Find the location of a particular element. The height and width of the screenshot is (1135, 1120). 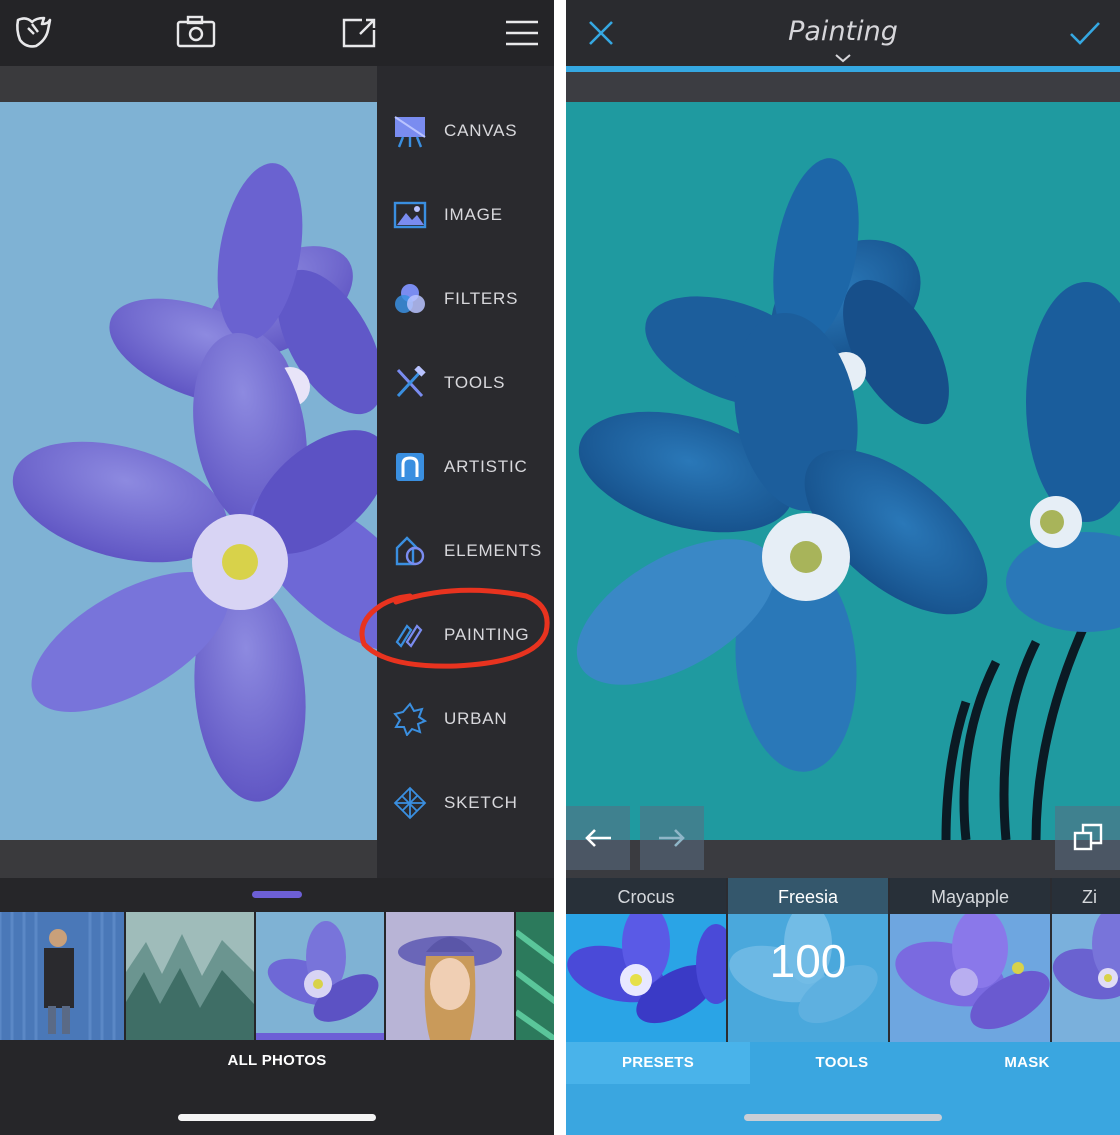

highlight-circle is located at coordinates (454, 628).